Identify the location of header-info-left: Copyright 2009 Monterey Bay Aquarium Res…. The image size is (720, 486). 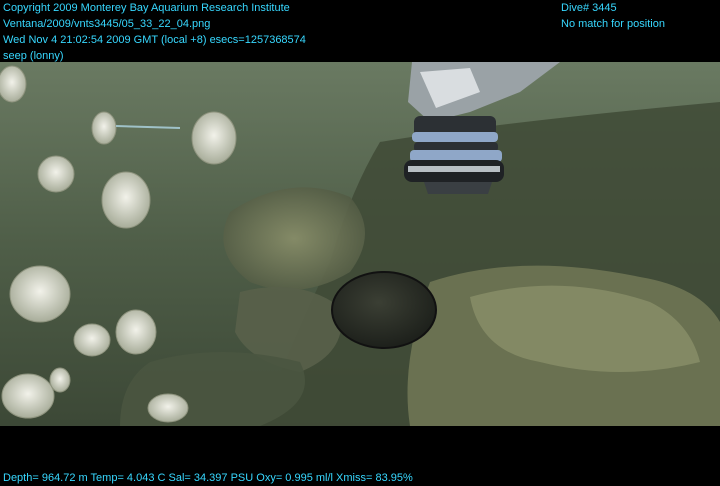
(154, 32).